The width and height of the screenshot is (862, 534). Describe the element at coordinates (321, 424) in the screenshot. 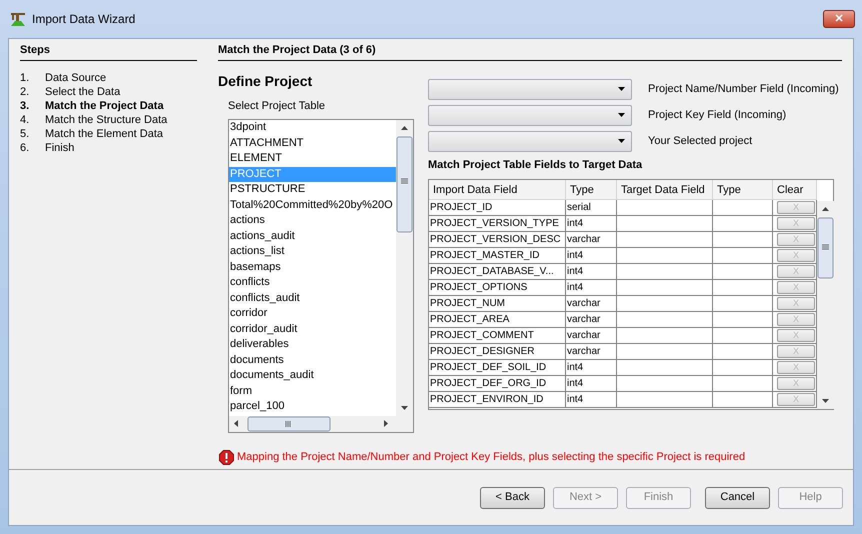

I see `horizontal-scrollbar` at that location.